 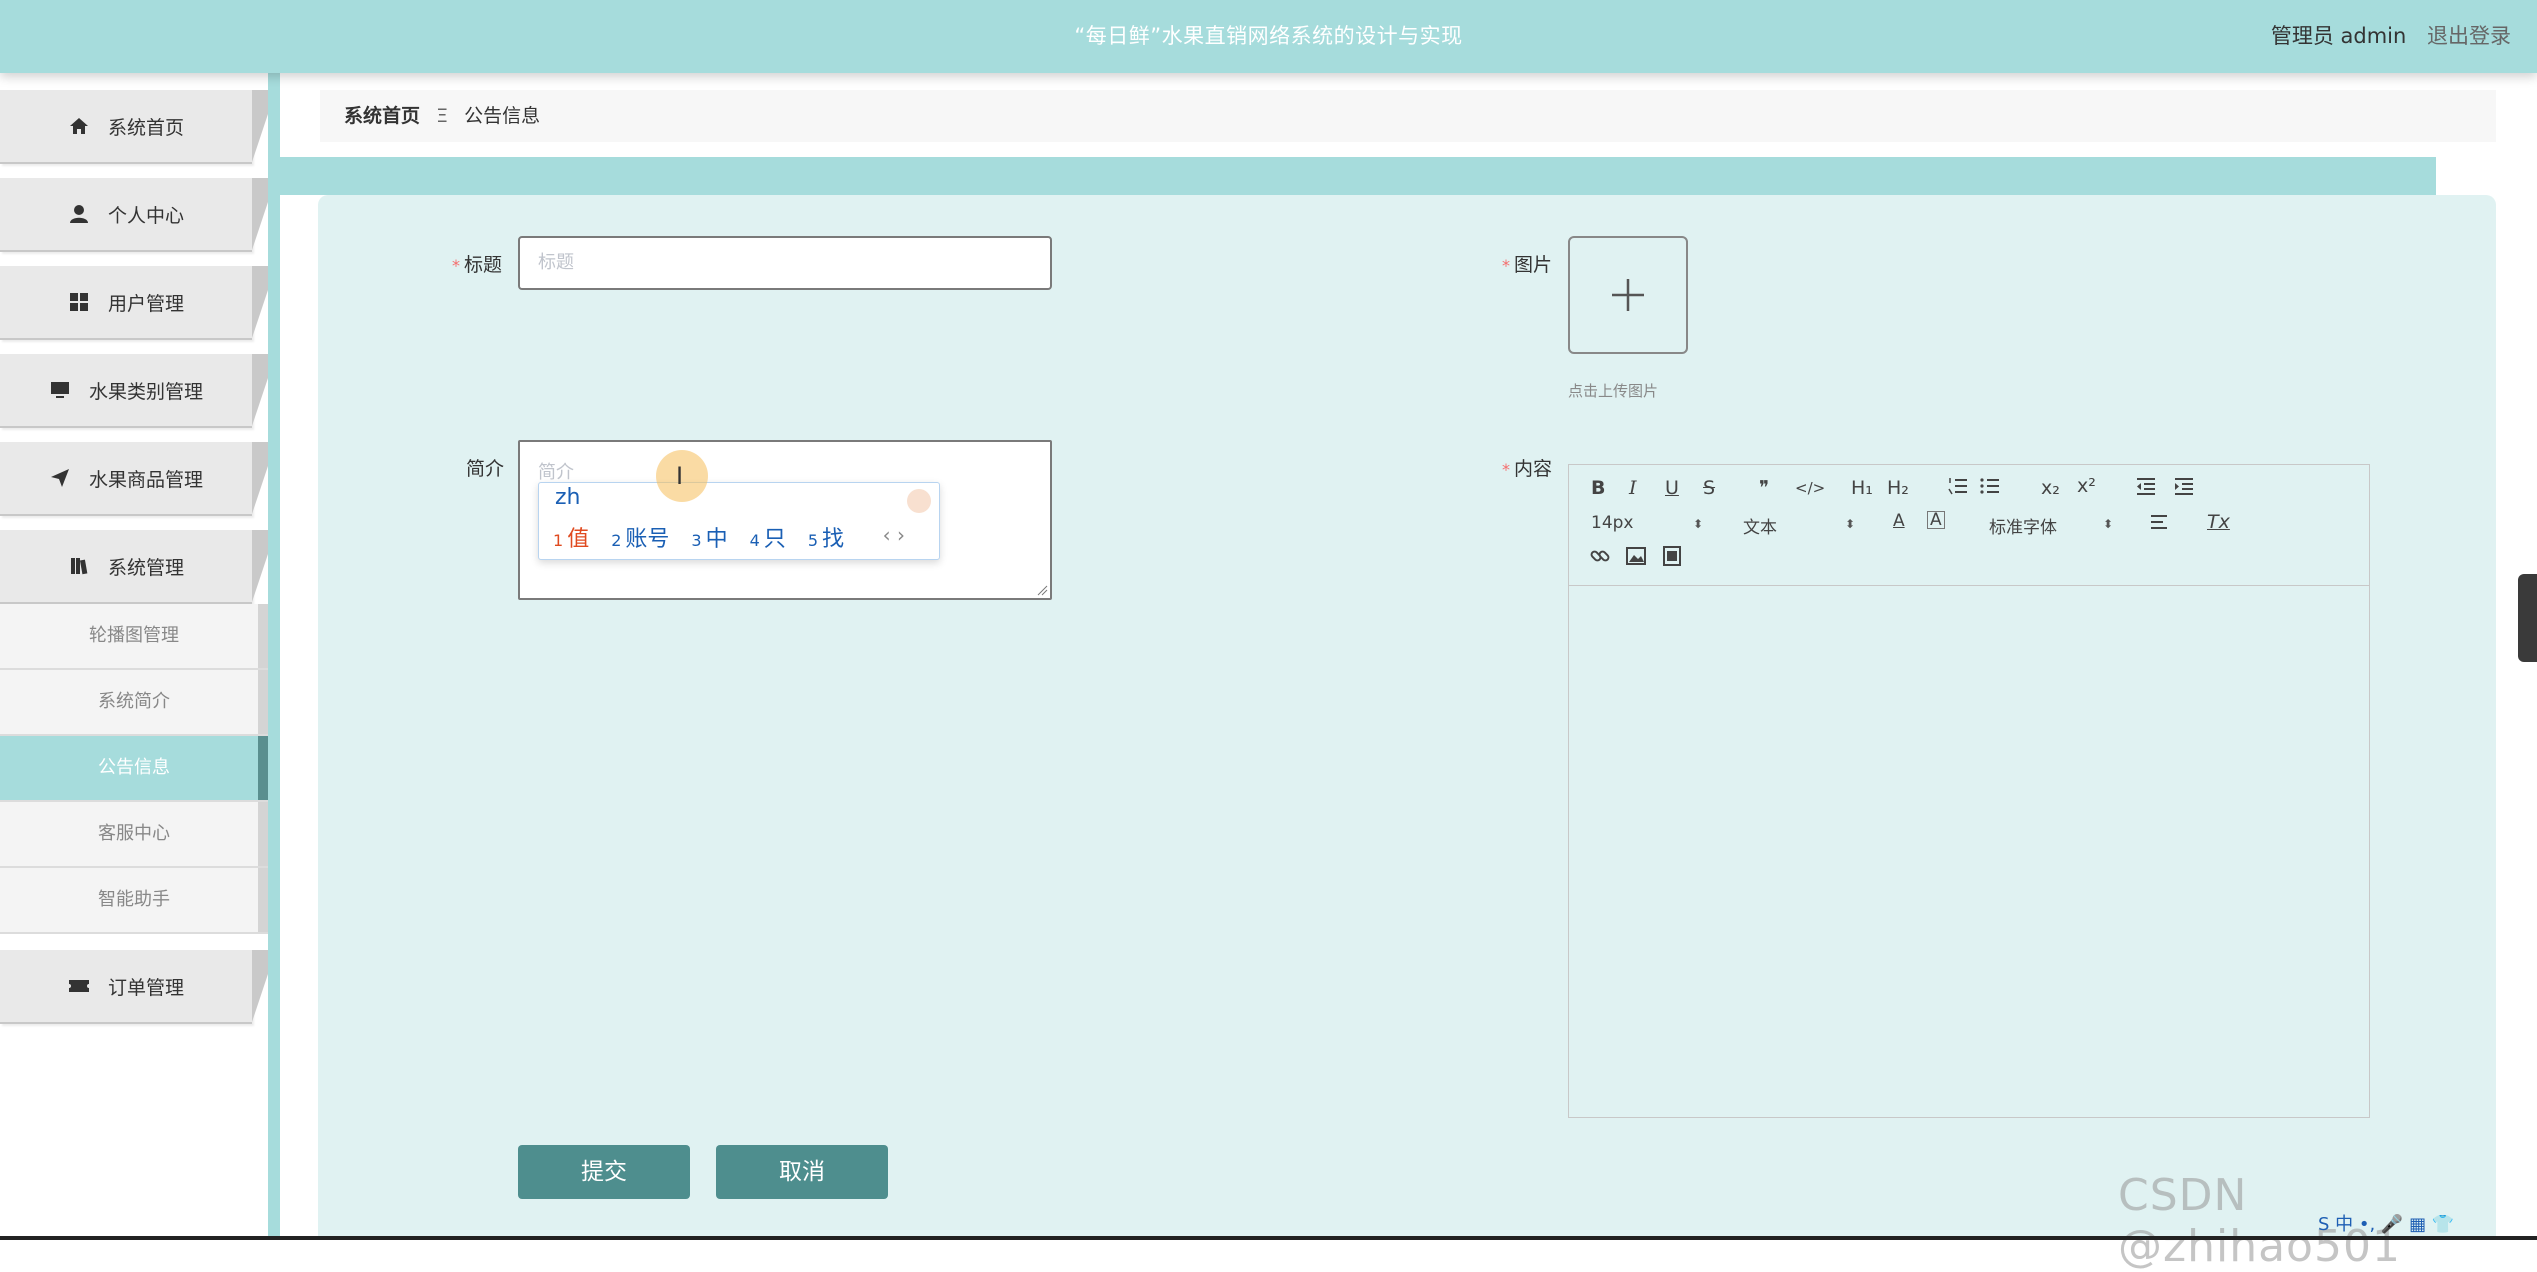 What do you see at coordinates (60, 478) in the screenshot?
I see `send-icon` at bounding box center [60, 478].